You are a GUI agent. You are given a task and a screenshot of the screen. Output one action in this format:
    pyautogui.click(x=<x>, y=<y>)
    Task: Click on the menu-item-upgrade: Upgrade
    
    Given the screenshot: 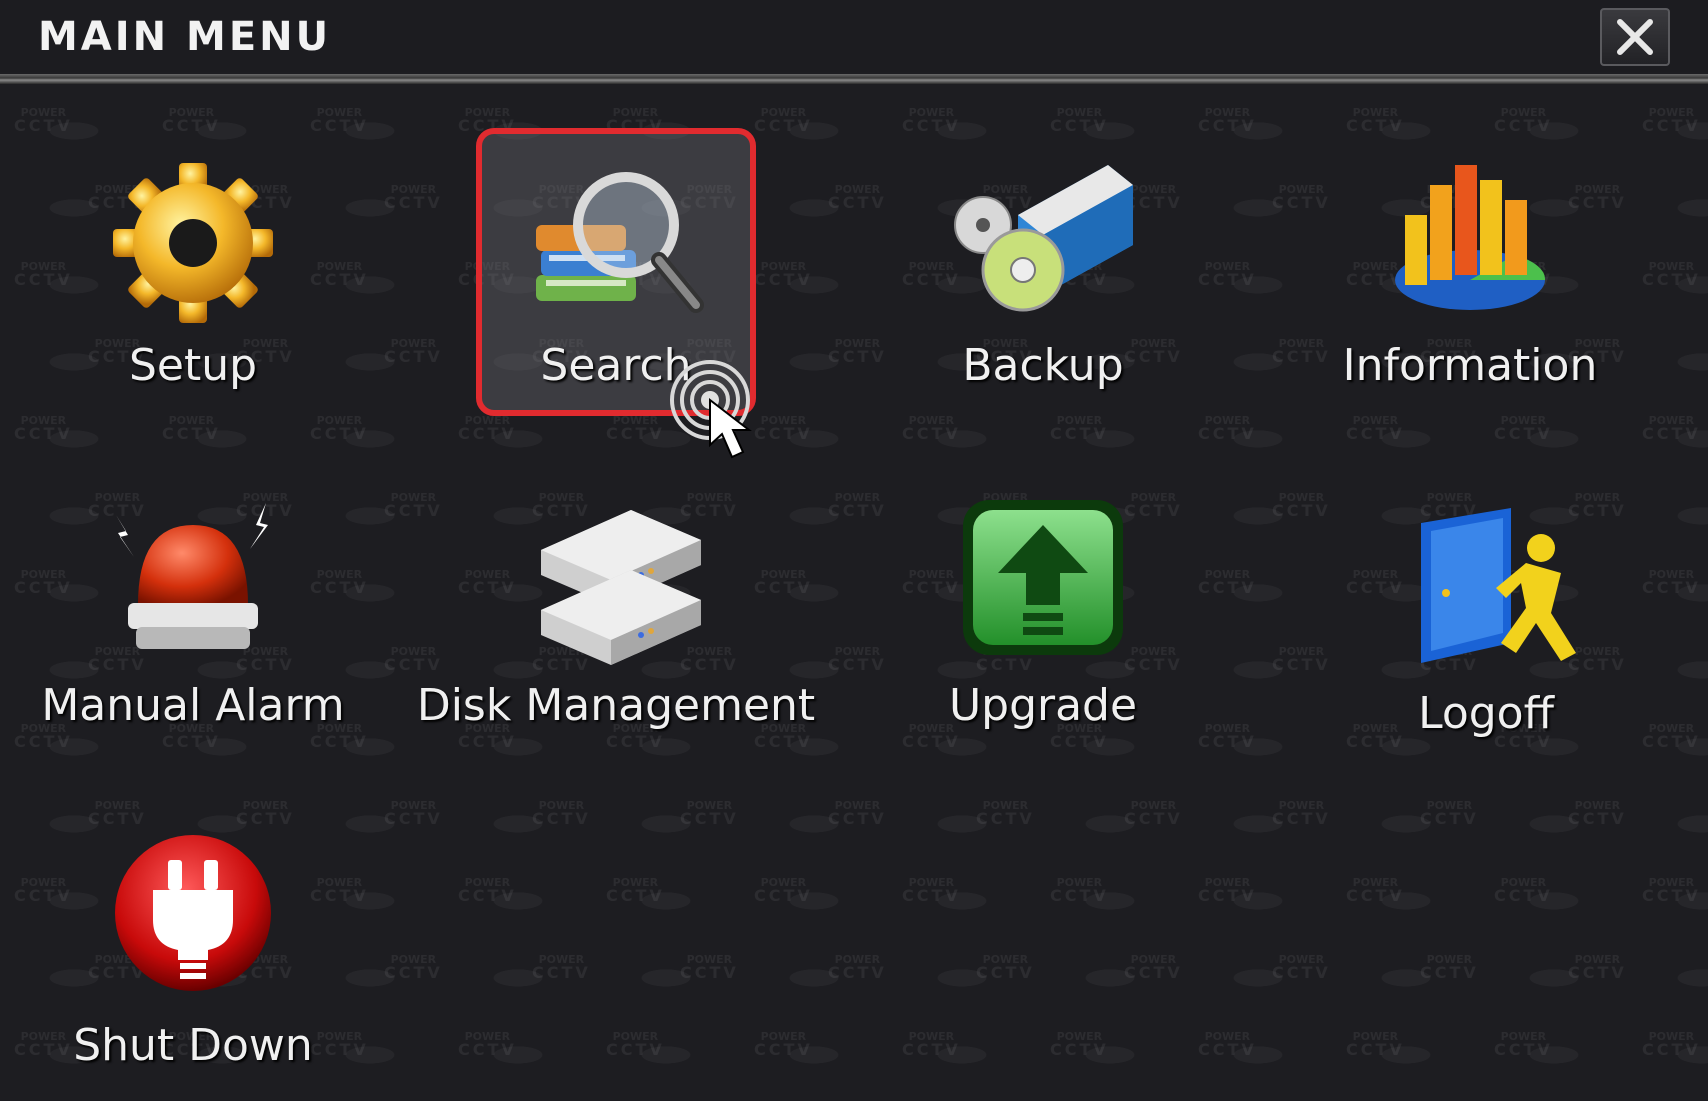 What is the action you would take?
    pyautogui.click(x=1043, y=620)
    